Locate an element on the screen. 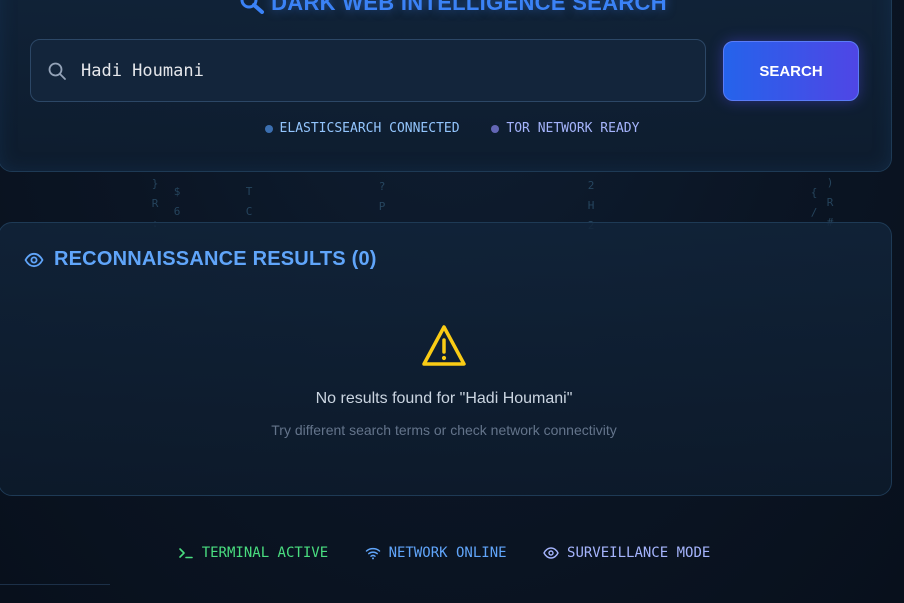 Image resolution: width=904 pixels, height=603 pixels. elasticsearch-status: ELASTICSEARCH CONNECTED is located at coordinates (362, 128).